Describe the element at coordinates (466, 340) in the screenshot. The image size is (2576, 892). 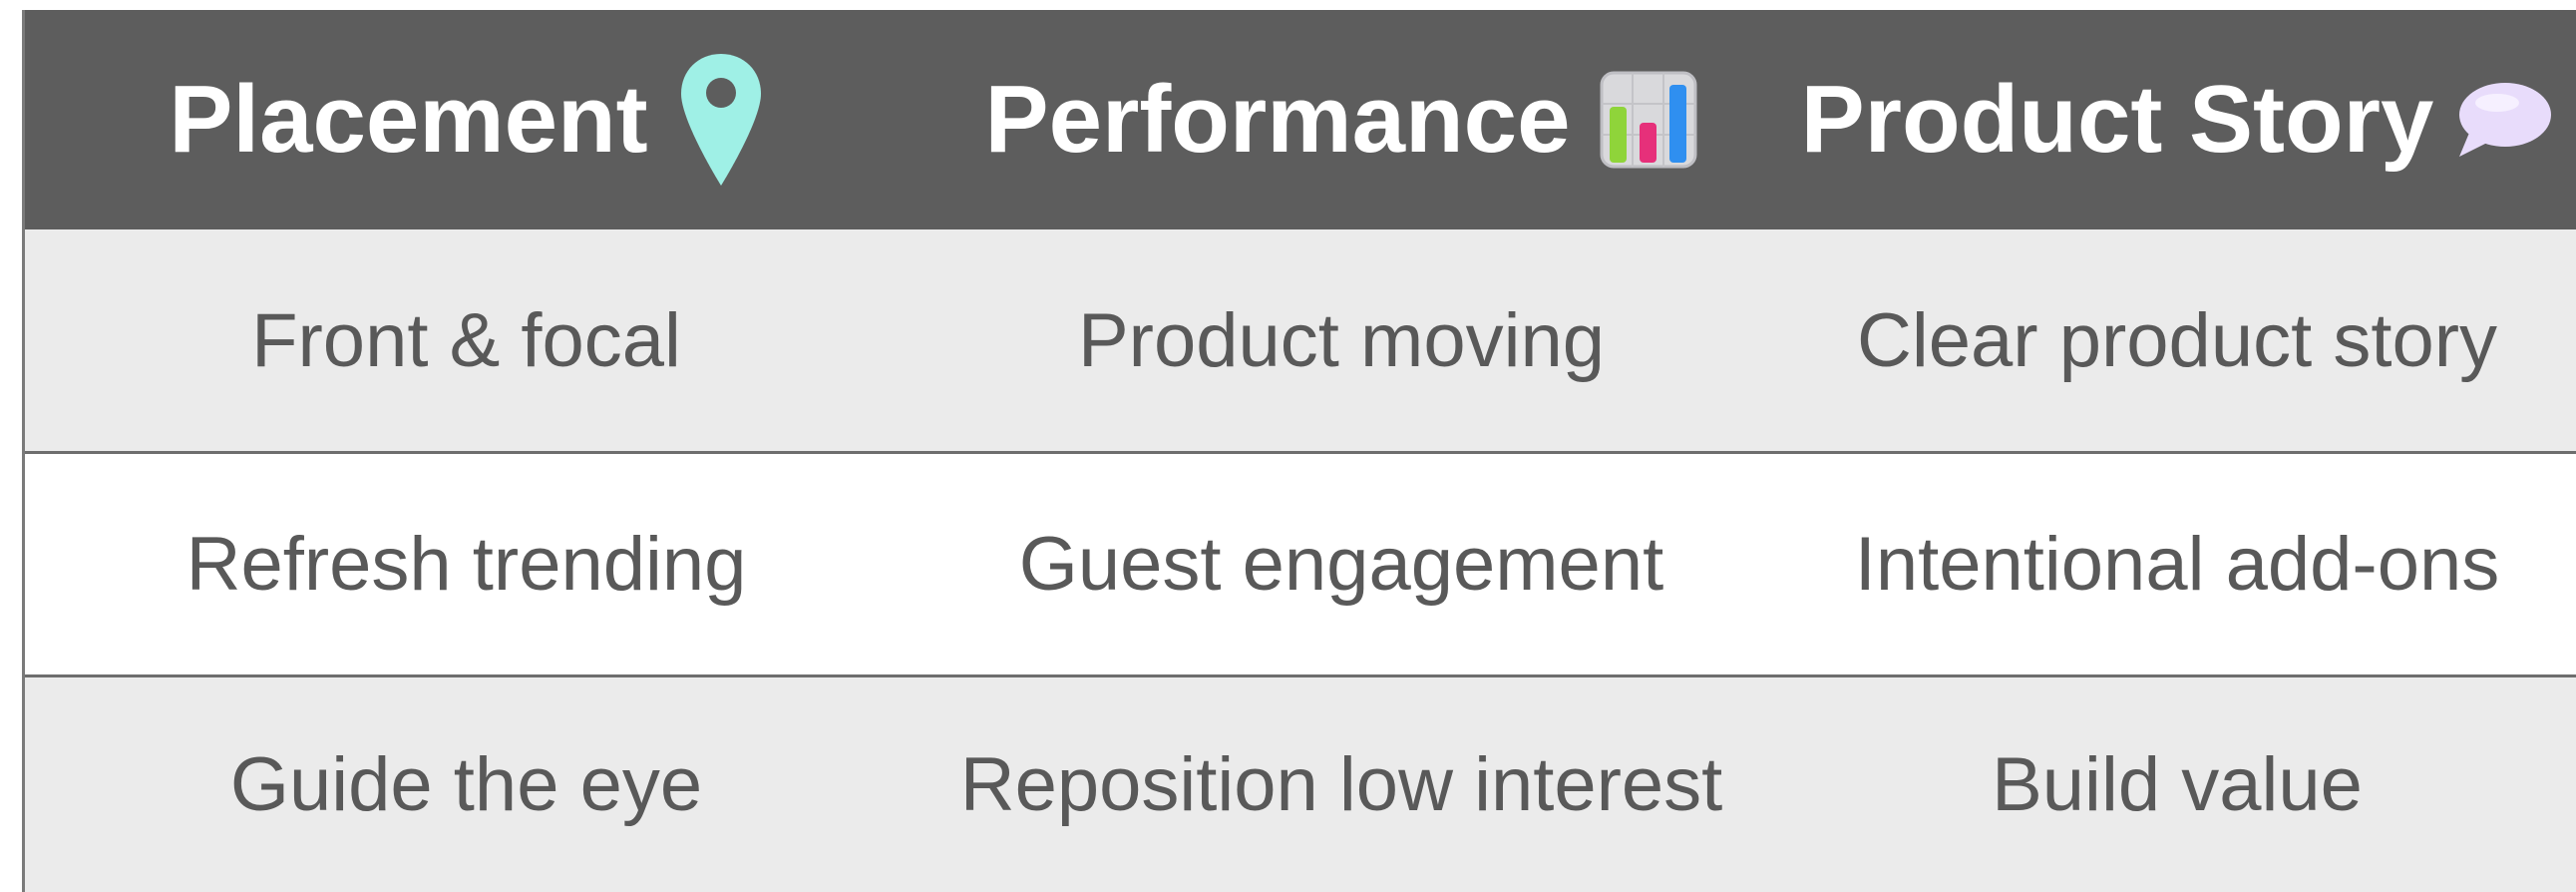
I see `table-cell: Front & focal` at that location.